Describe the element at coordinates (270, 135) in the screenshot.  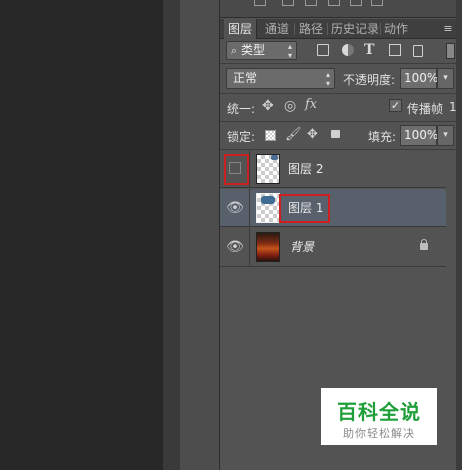
I see `lock-transparent-icon` at that location.